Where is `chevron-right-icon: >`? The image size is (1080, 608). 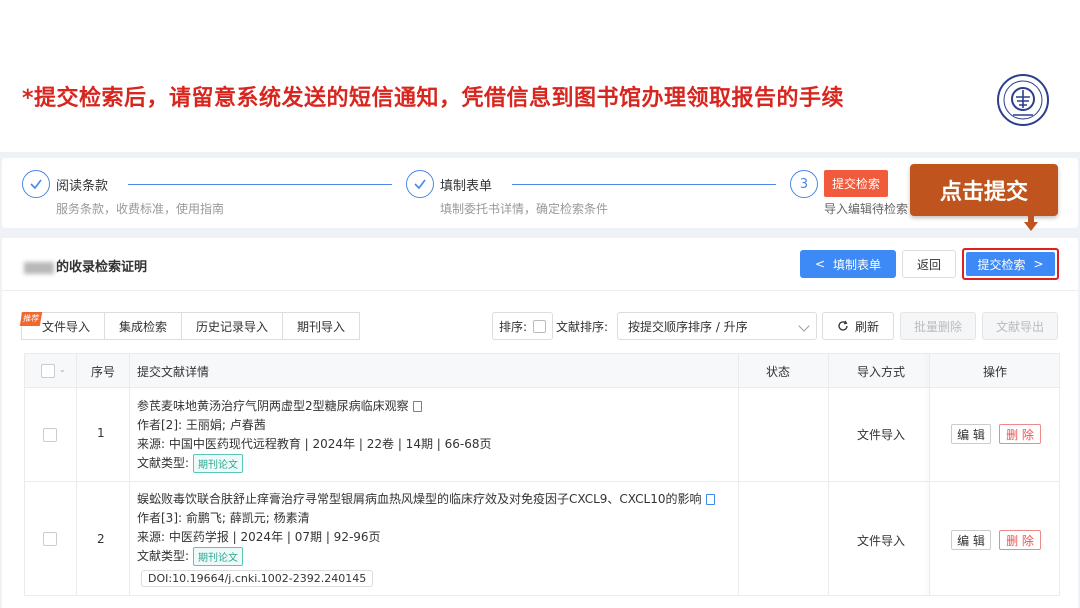
chevron-right-icon: > is located at coordinates (1038, 264).